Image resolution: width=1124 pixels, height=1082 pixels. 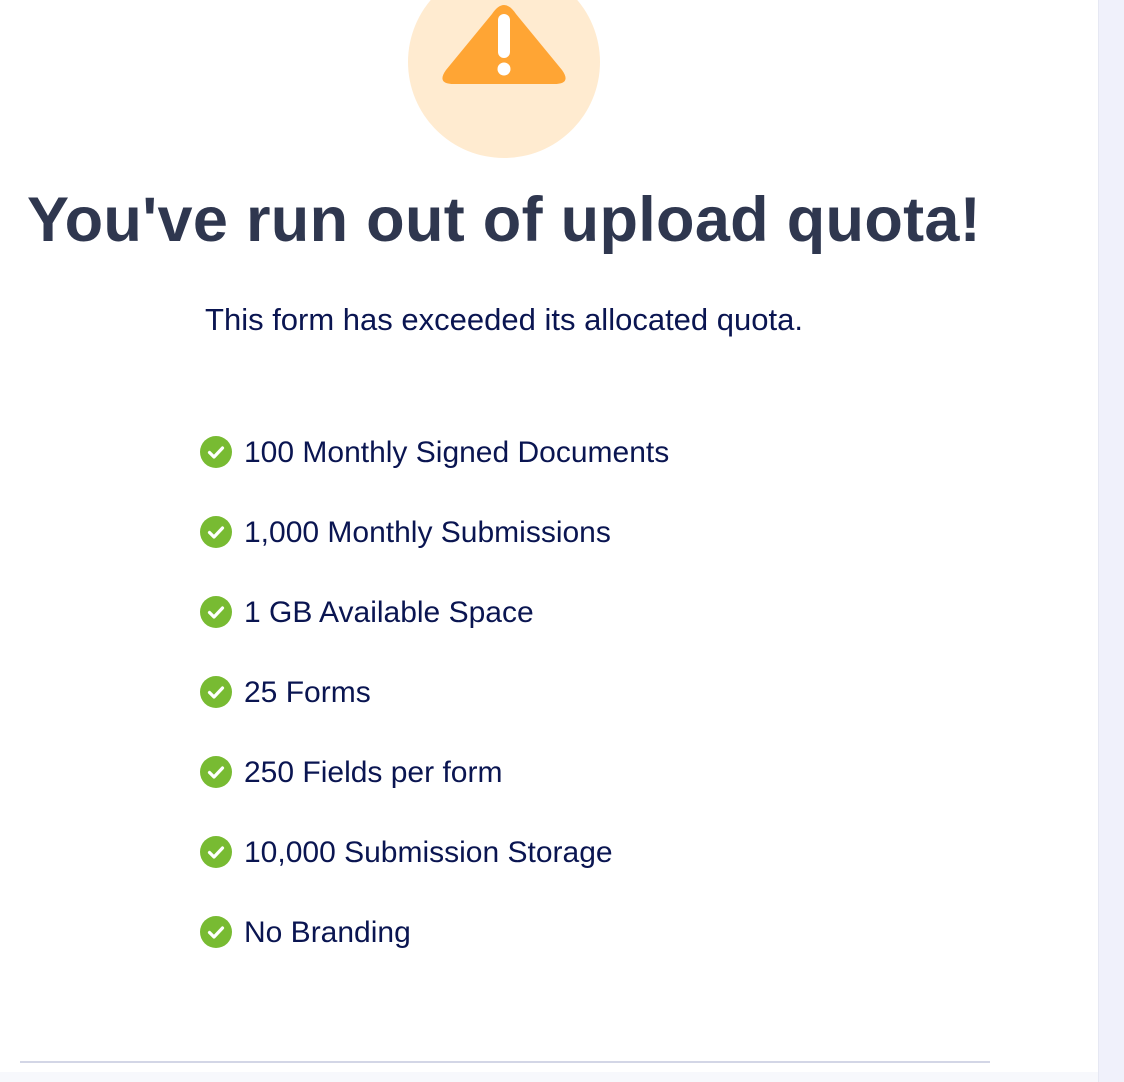 I want to click on feature-label: 1,000 Monthly Submissions, so click(x=427, y=532).